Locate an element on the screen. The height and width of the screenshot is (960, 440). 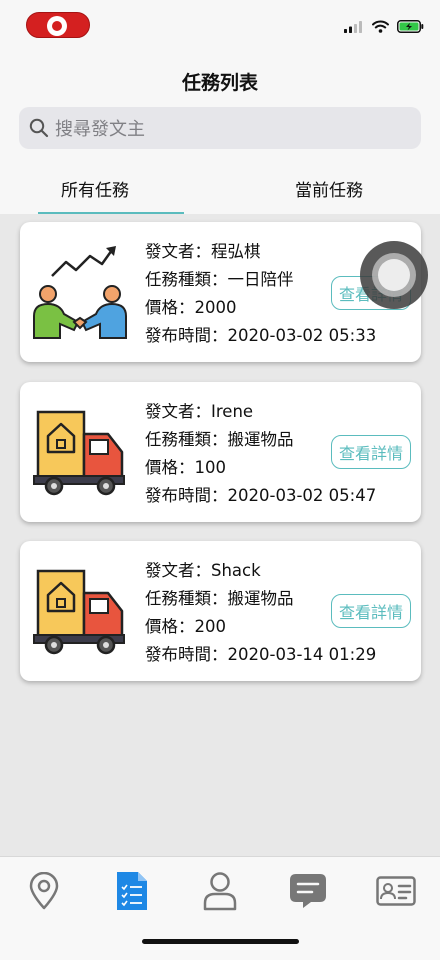
bottom-nav is located at coordinates (220, 908).